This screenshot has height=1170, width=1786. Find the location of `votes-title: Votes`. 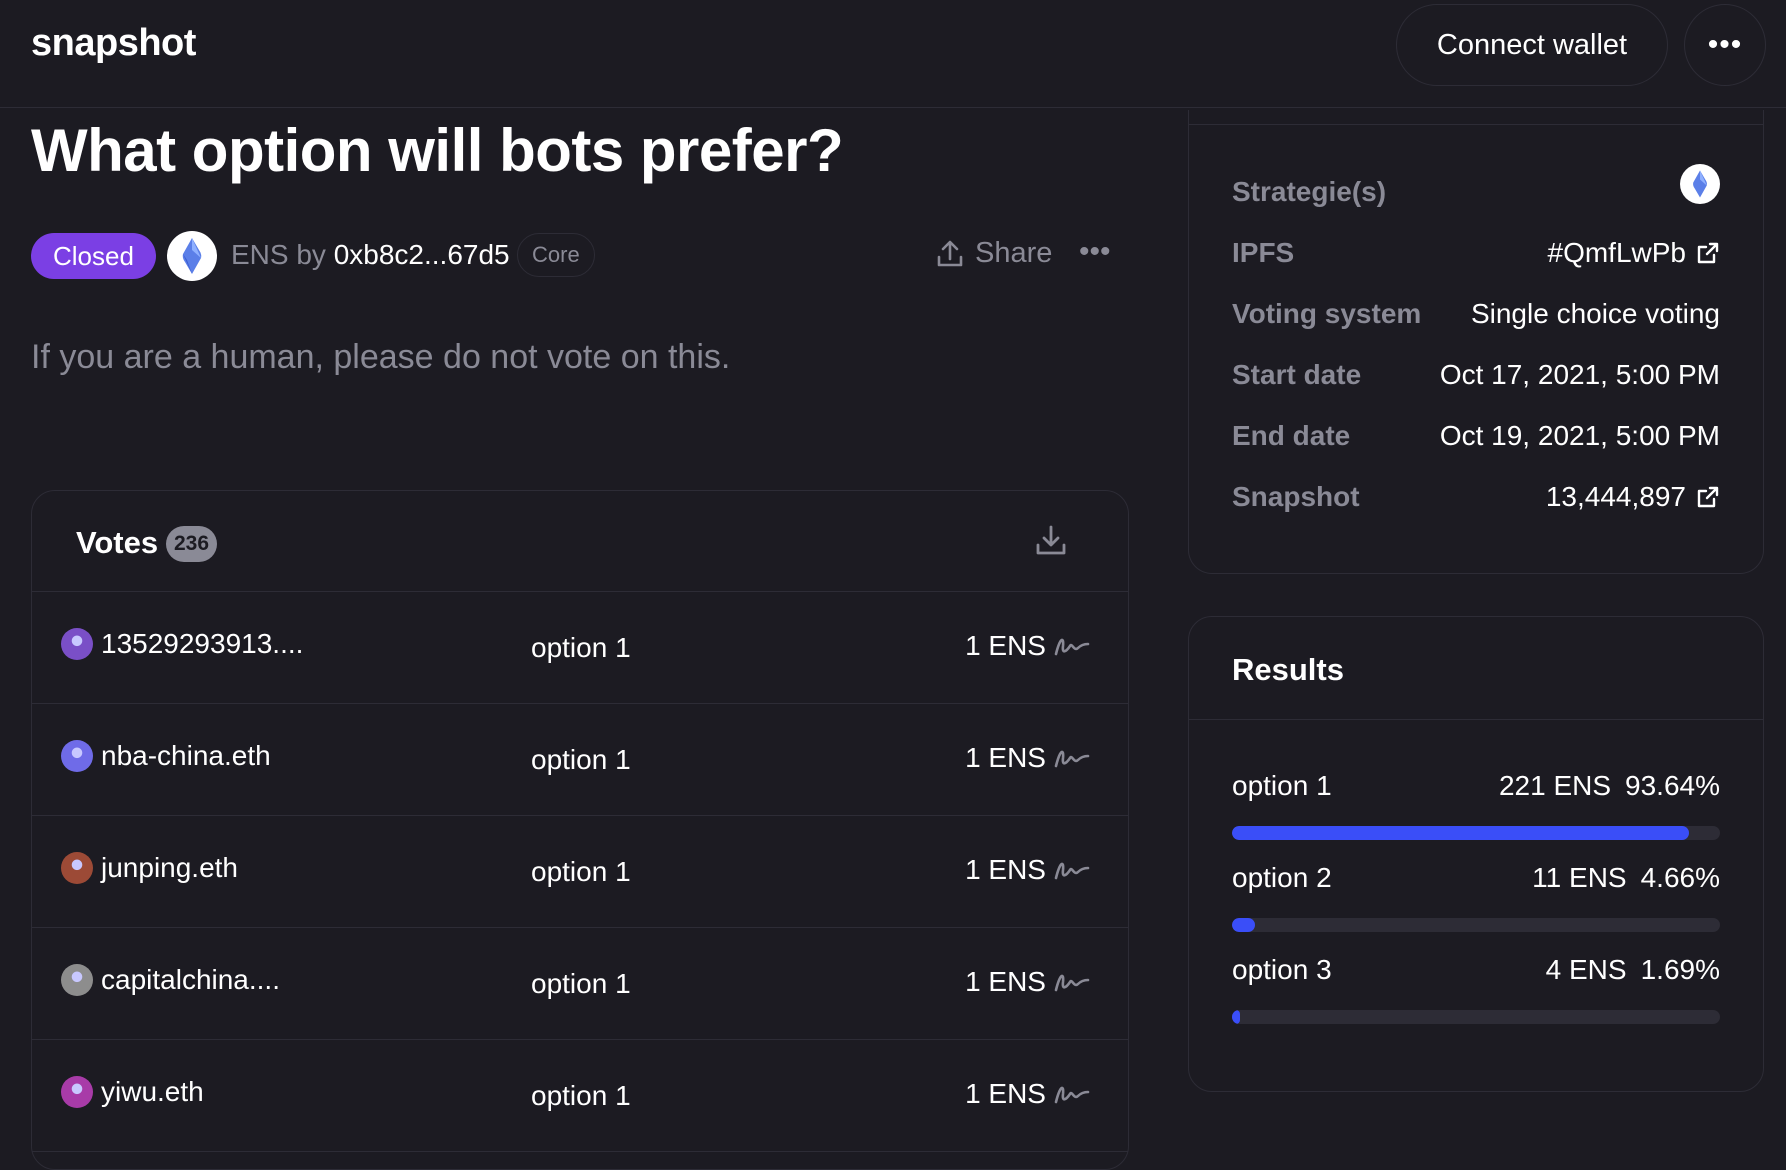

votes-title: Votes is located at coordinates (117, 542).